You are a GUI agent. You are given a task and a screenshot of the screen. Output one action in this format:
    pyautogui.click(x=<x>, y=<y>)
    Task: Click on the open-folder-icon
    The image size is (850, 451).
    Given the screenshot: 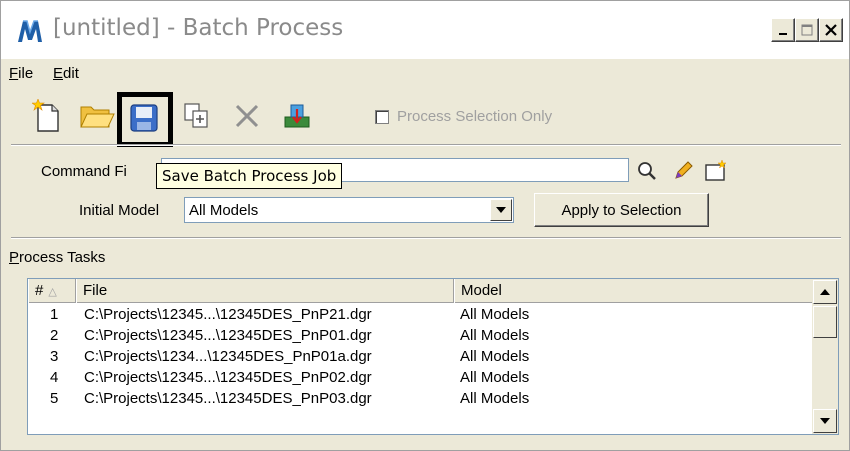 What is the action you would take?
    pyautogui.click(x=97, y=117)
    